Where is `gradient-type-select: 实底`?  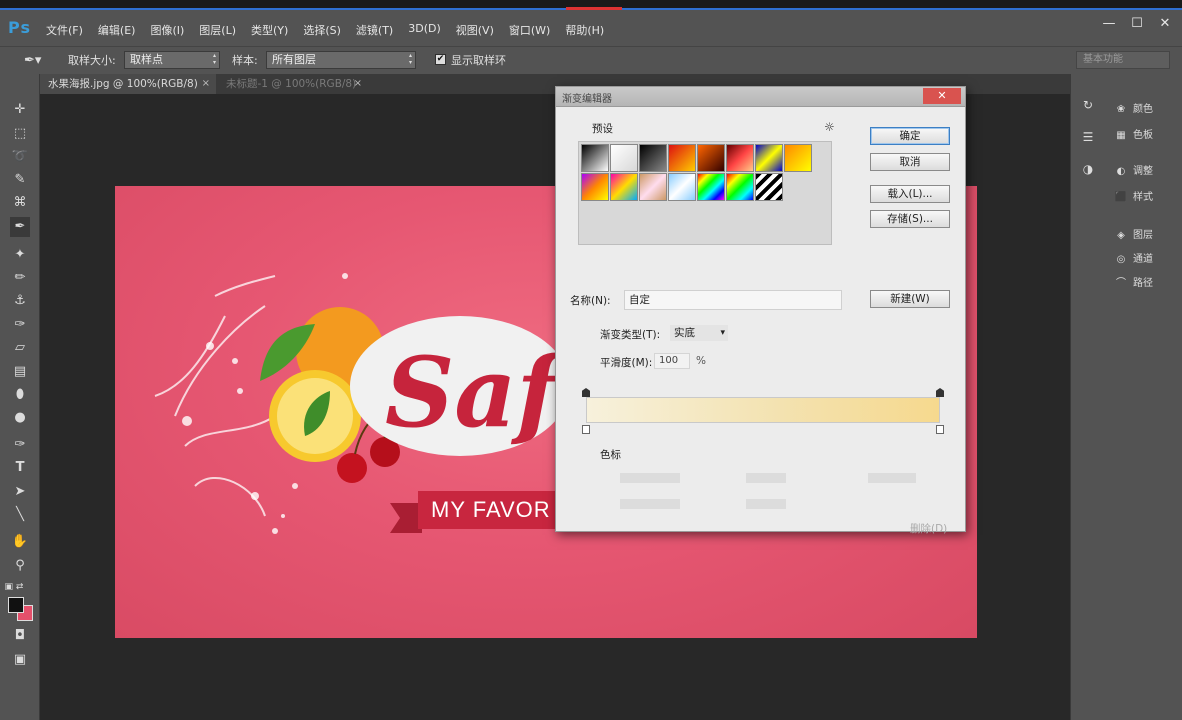 gradient-type-select: 实底 is located at coordinates (699, 333).